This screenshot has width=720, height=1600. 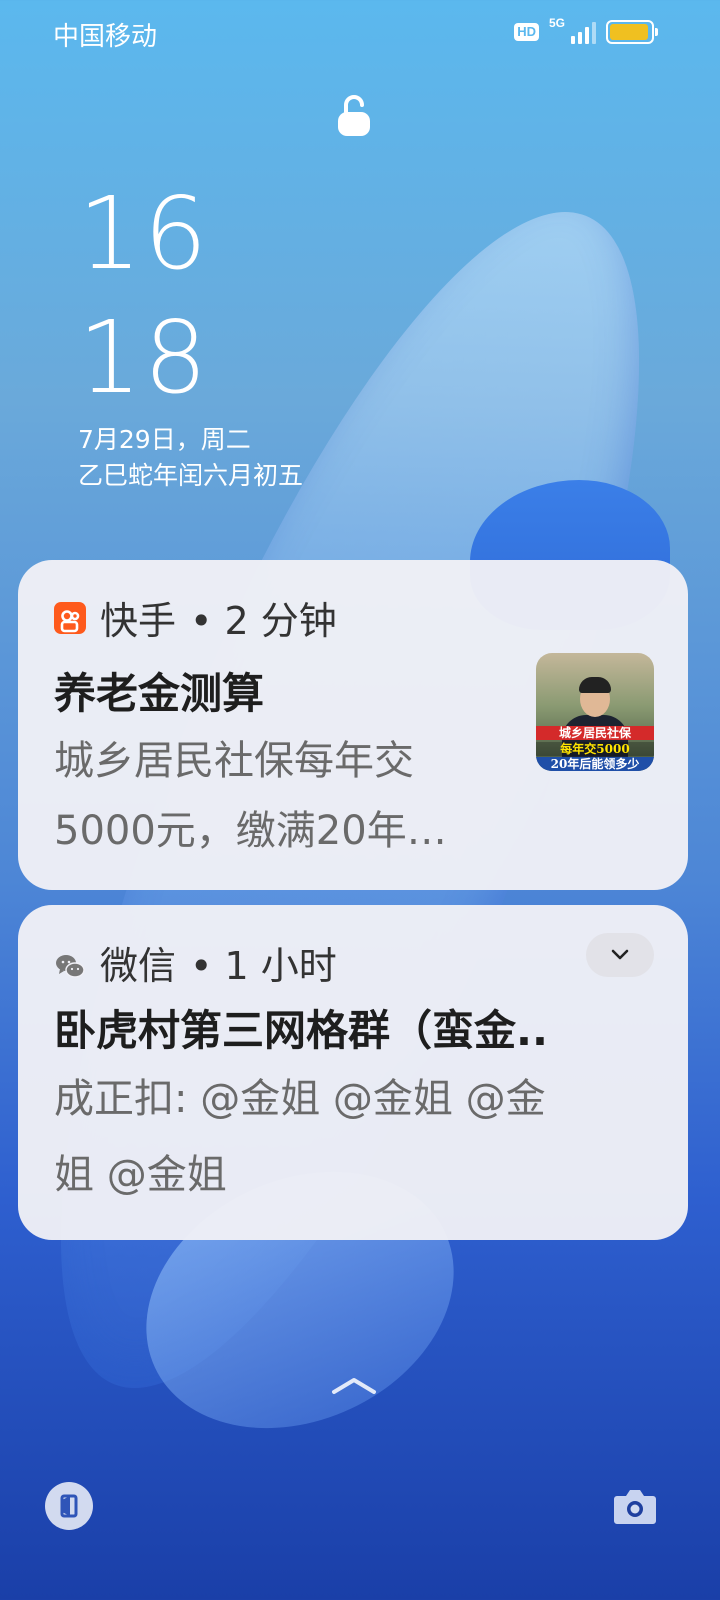 What do you see at coordinates (354, 115) in the screenshot?
I see `unlock-icon` at bounding box center [354, 115].